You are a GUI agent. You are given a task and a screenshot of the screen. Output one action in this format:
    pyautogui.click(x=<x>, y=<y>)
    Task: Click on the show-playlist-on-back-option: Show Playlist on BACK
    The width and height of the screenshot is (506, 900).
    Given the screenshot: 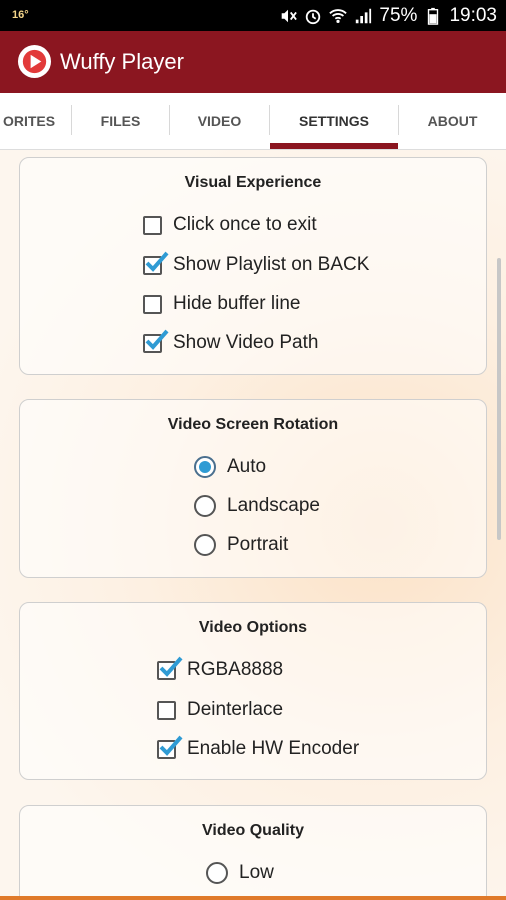 What is the action you would take?
    pyautogui.click(x=256, y=265)
    